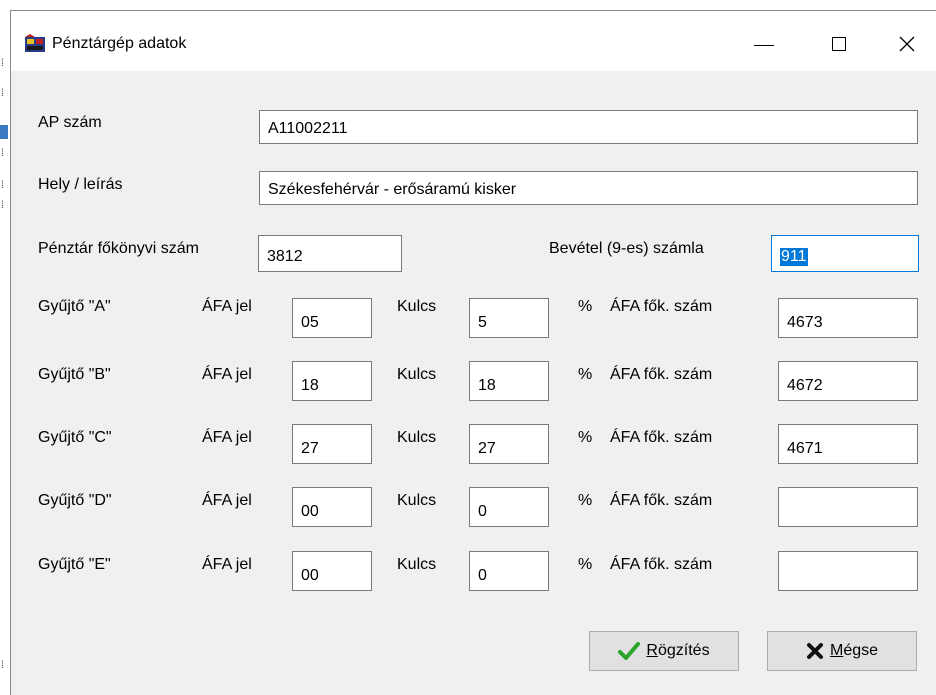 The width and height of the screenshot is (936, 695). I want to click on afa-fok-input: 4671, so click(848, 444).